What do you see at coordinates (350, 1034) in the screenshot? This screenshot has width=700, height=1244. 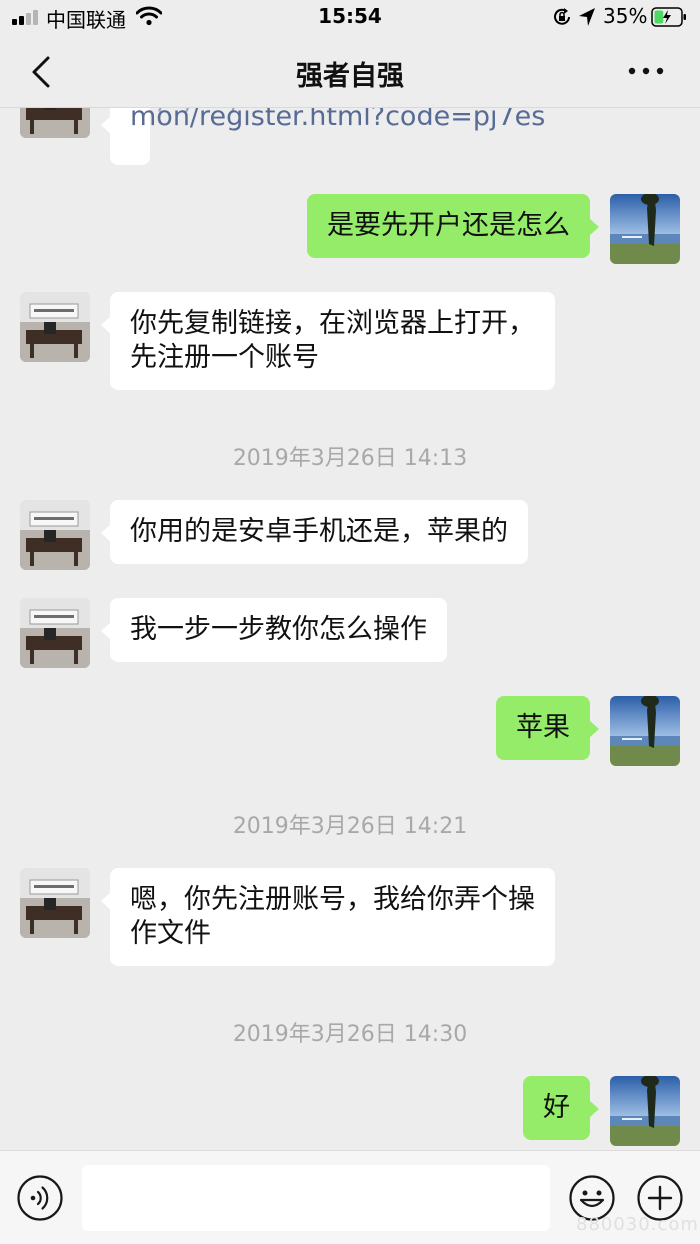 I see `timestamp: 2019年3月26日 14:30` at bounding box center [350, 1034].